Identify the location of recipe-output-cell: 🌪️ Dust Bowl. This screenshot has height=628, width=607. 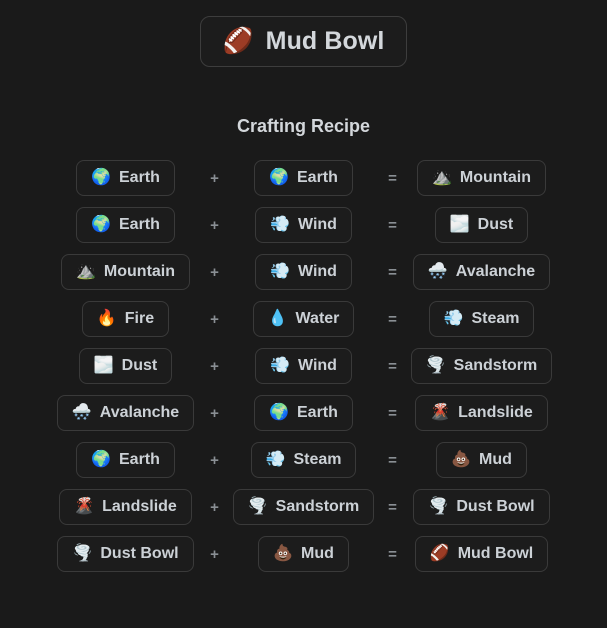
(481, 507).